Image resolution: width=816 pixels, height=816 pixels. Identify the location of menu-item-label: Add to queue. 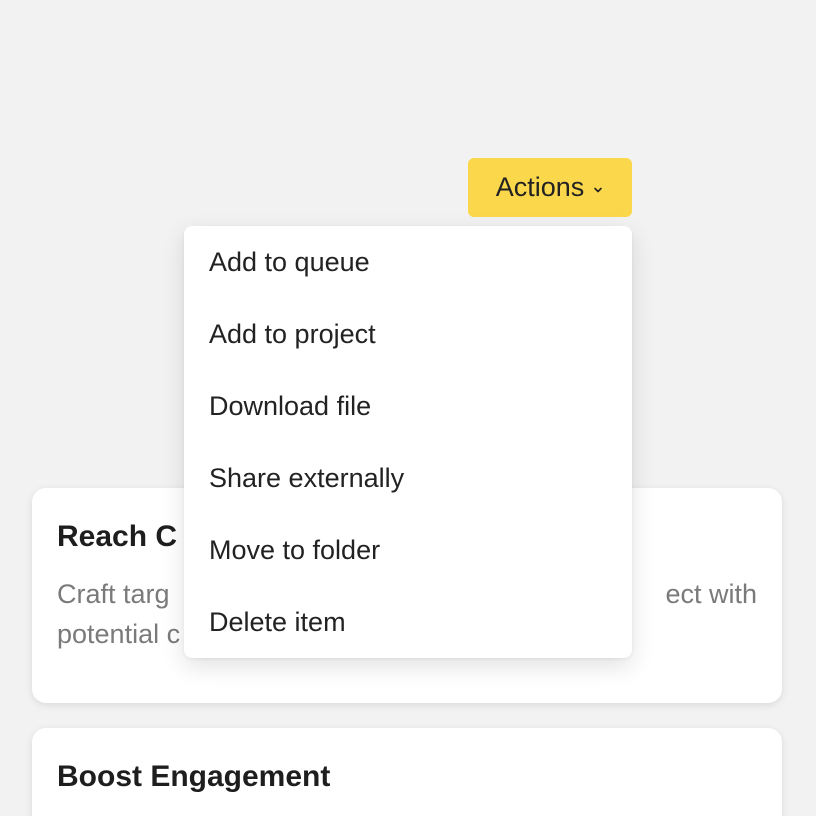
(289, 261).